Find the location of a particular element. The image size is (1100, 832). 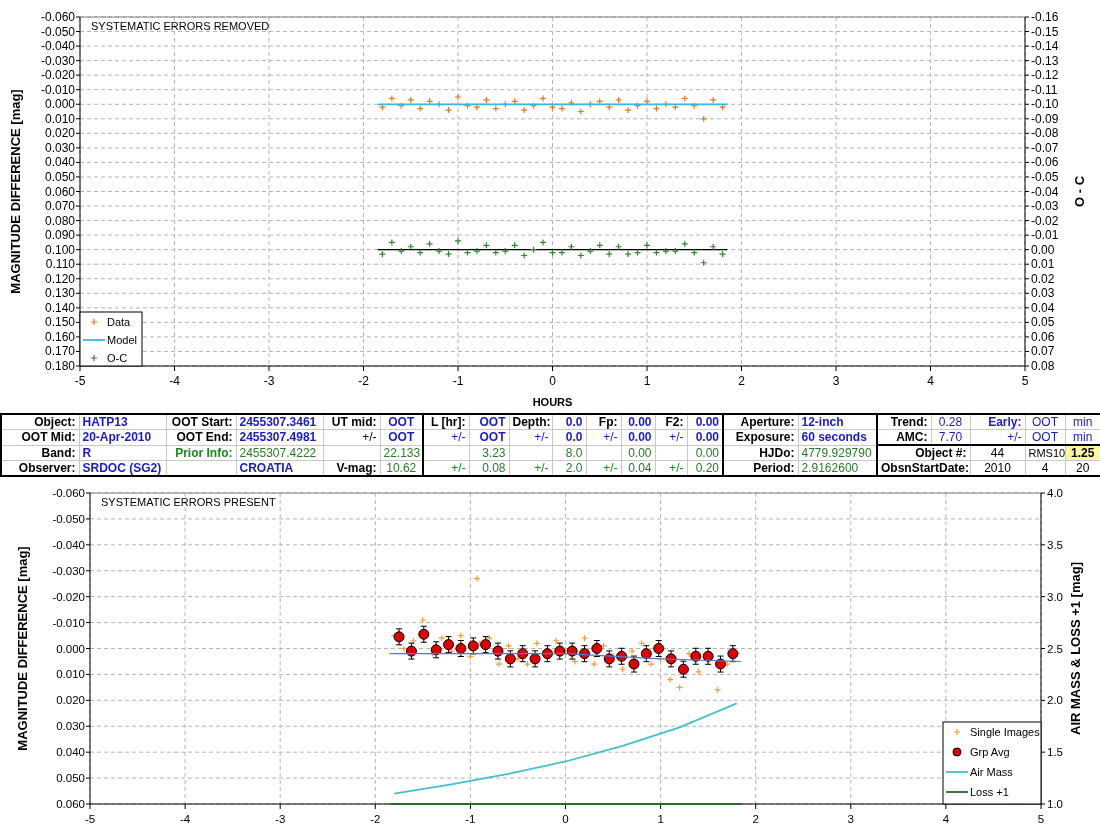

axis-tick-label: 0.08 is located at coordinates (1043, 366).